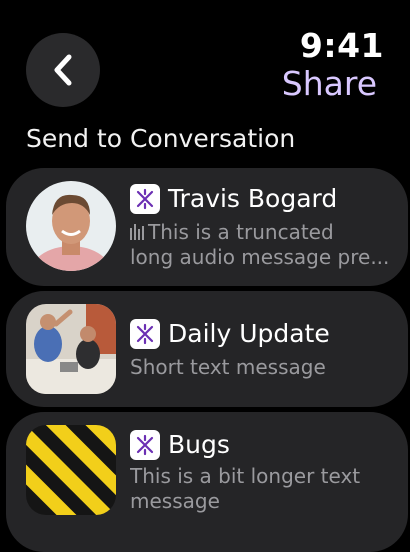 The image size is (410, 552). Describe the element at coordinates (199, 444) in the screenshot. I see `conversation-name: Bugs` at that location.